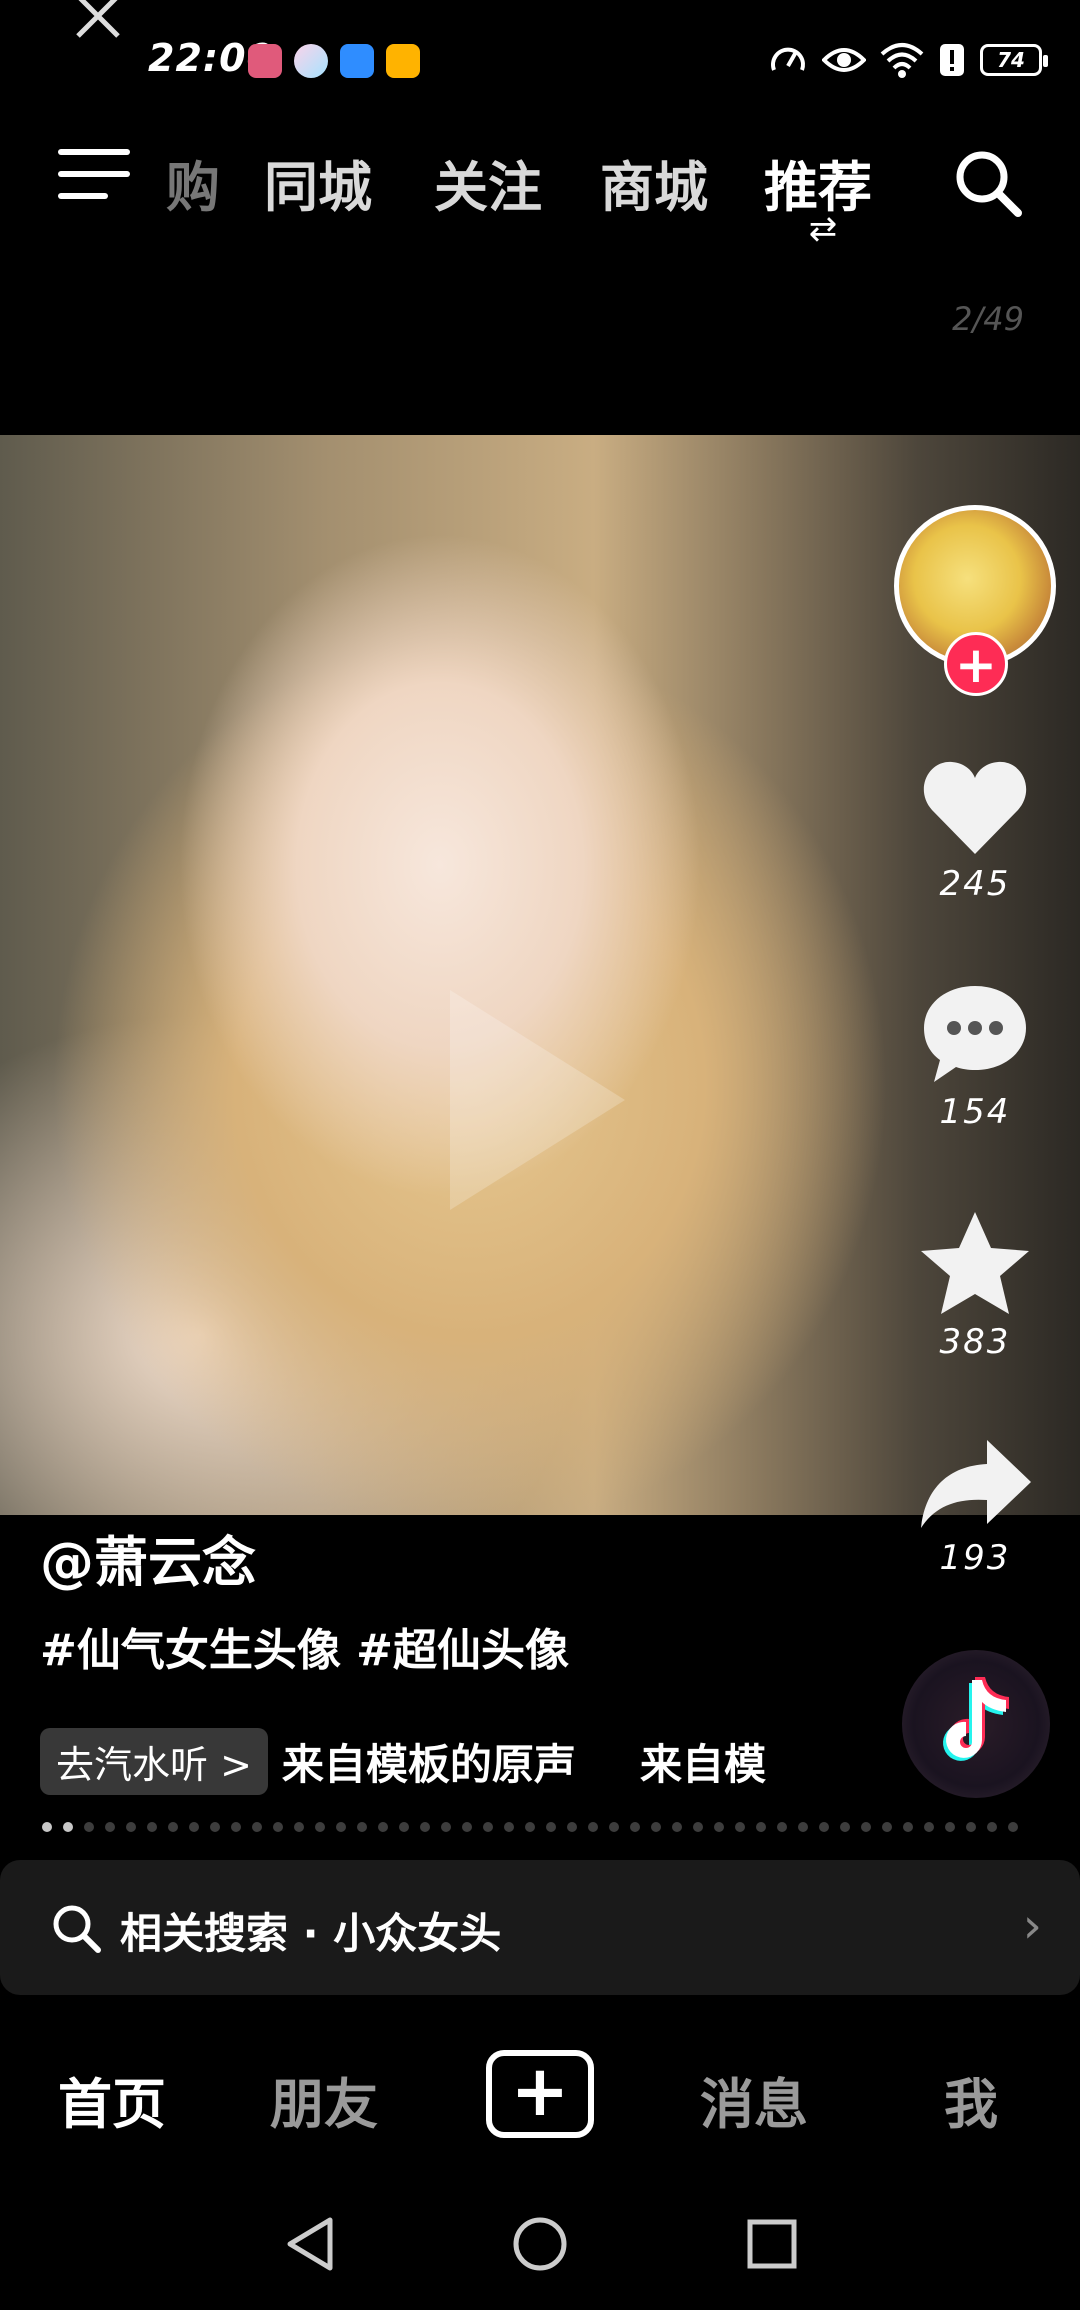  I want to click on related-search-bar: 相关搜索 · 小众女头 ›, so click(540, 1927).